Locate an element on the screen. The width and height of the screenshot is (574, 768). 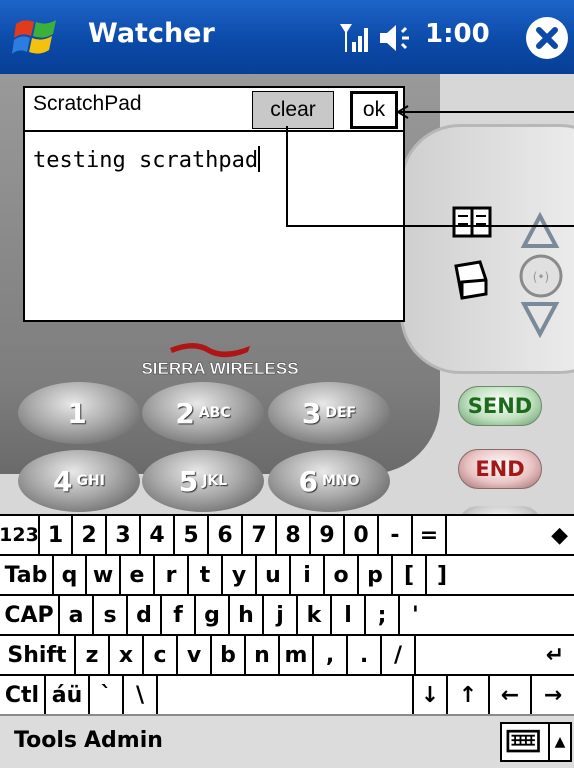
keyboard-icon is located at coordinates (523, 741).